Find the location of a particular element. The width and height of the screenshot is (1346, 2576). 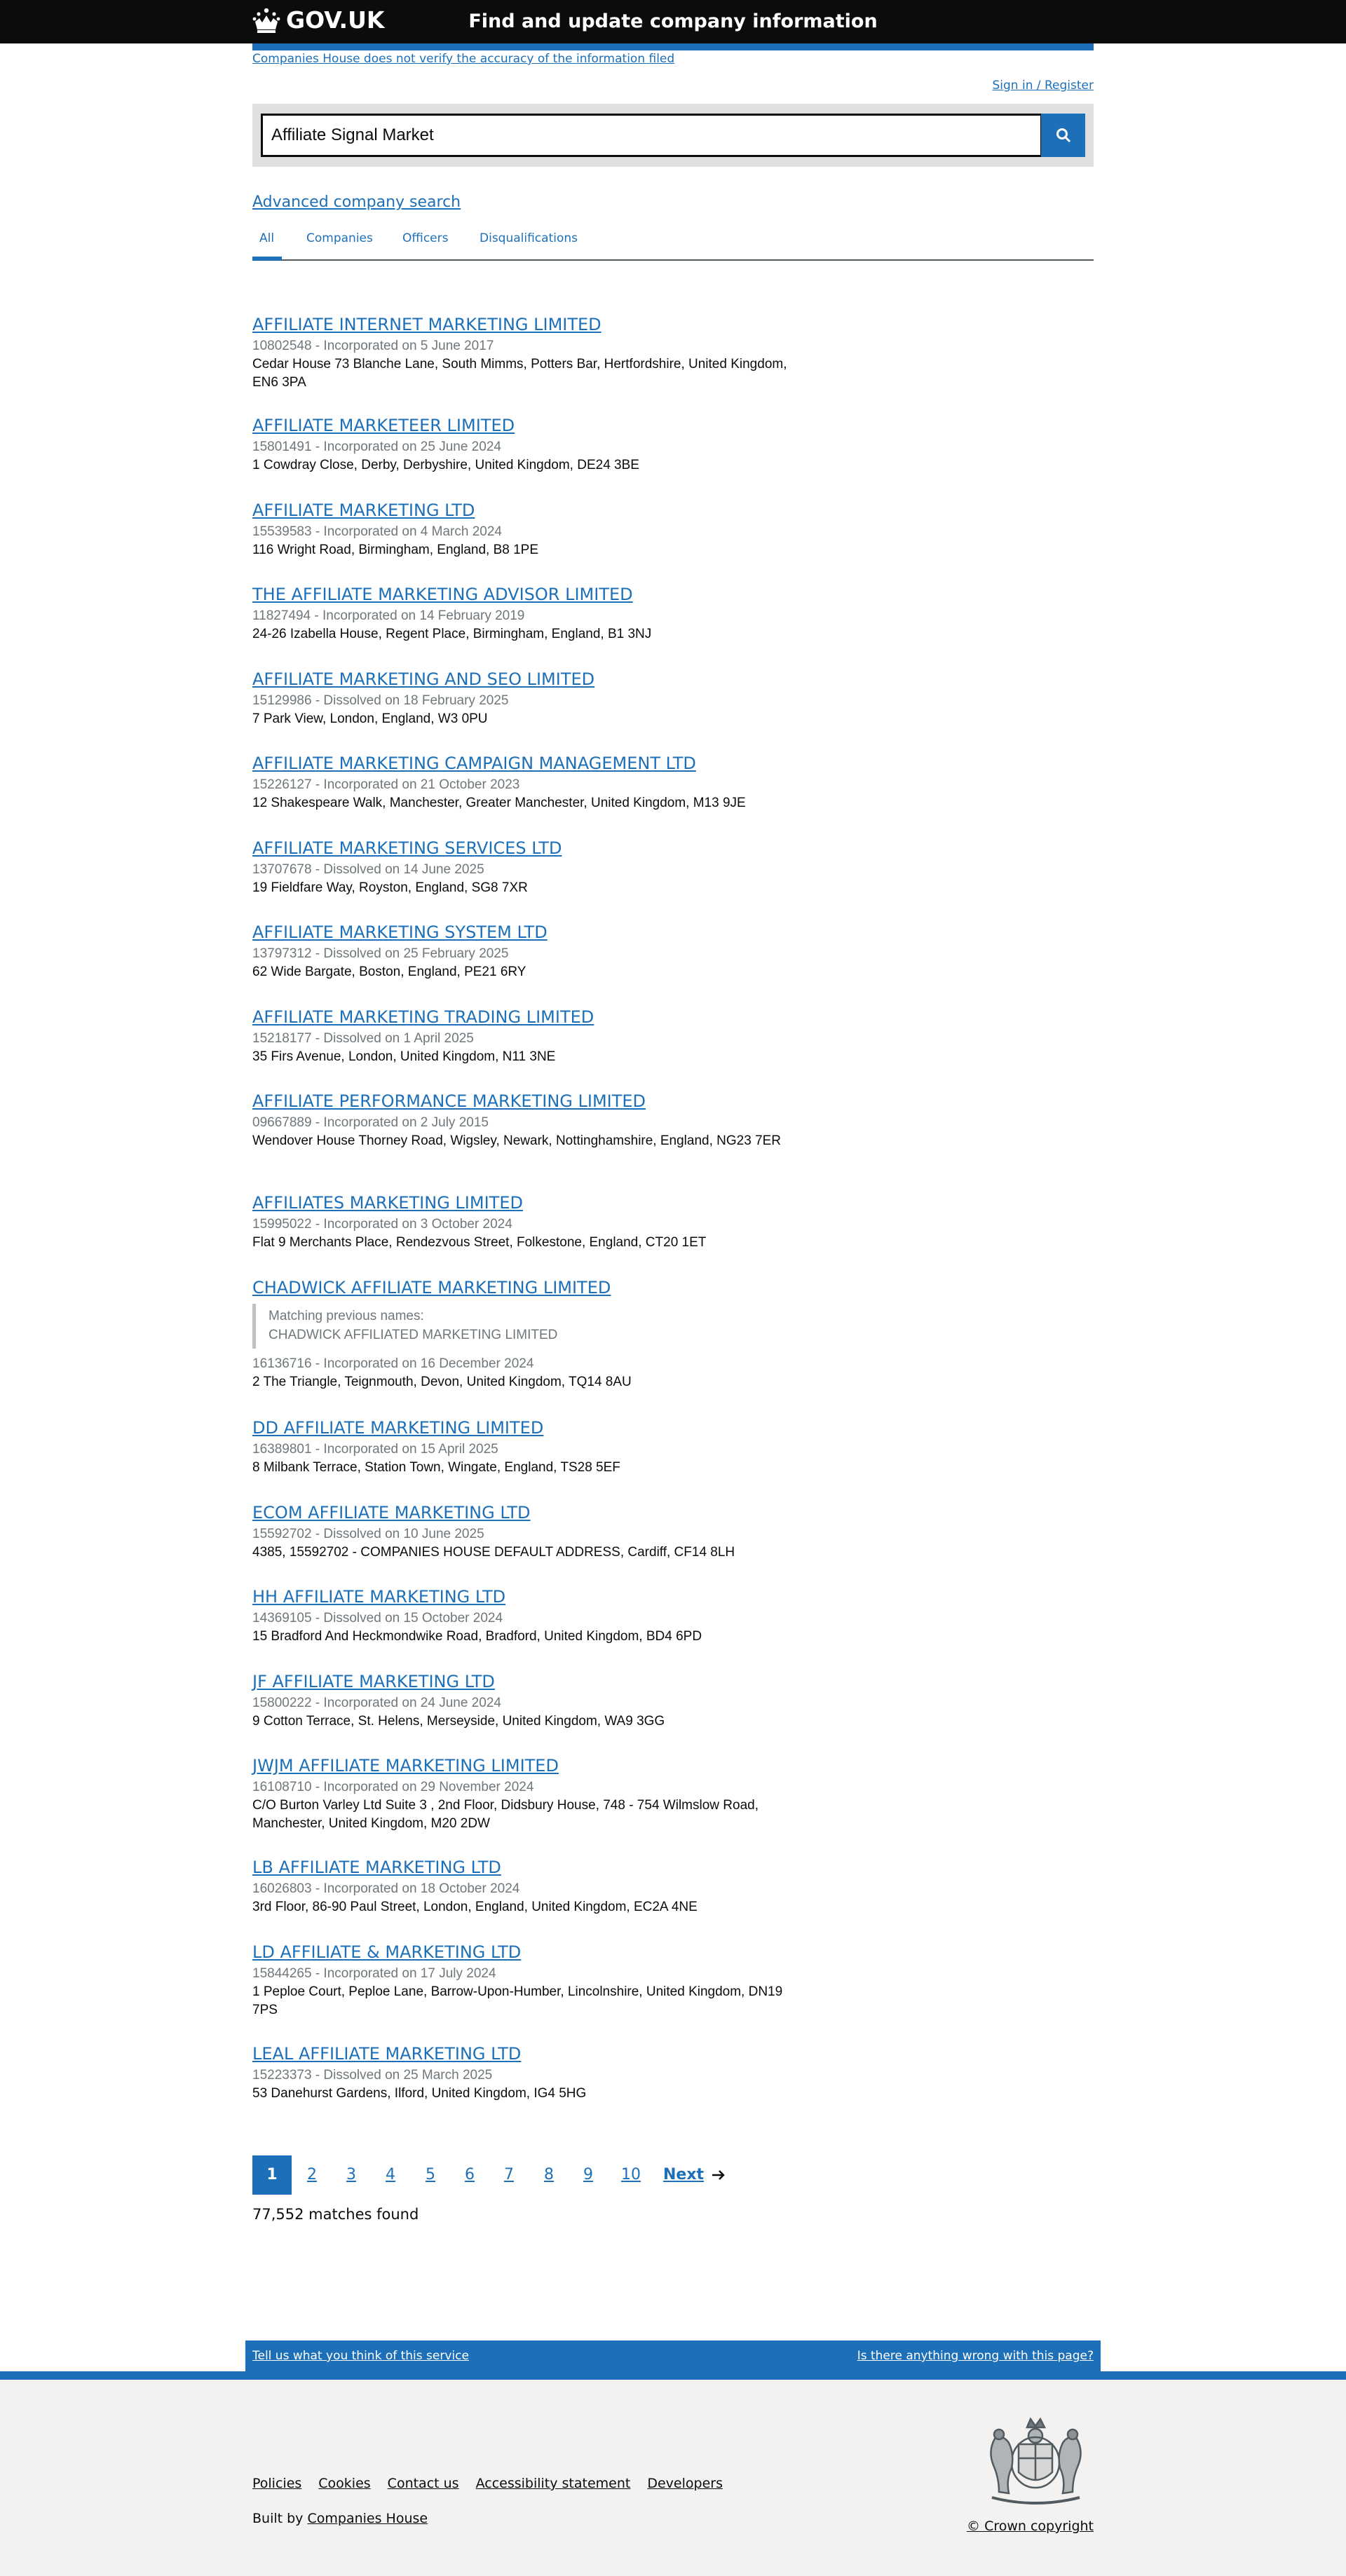

page-link: 9 is located at coordinates (588, 2175).